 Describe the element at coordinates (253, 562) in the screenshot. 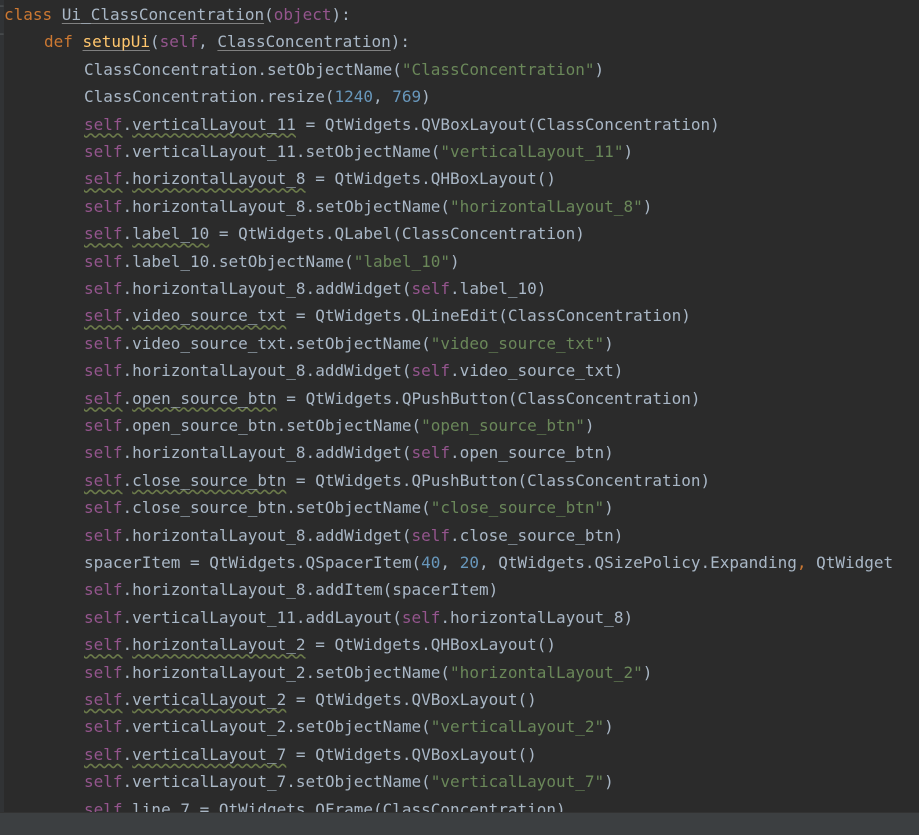

I see `code-token: spacerItem = QtWidgets.QSpacerItem(` at that location.